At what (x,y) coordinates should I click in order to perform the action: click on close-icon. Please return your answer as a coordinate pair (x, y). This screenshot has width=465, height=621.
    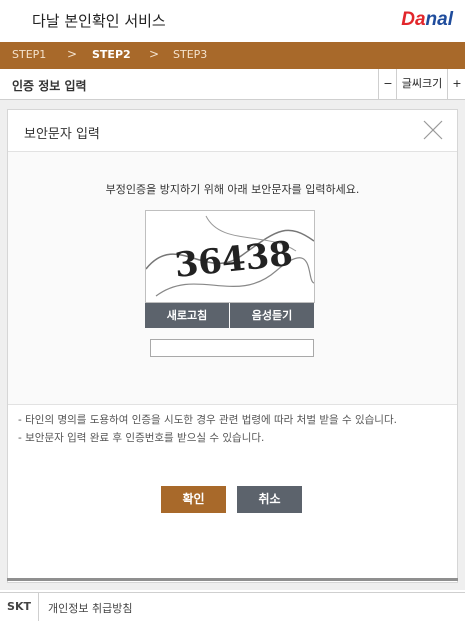
    Looking at the image, I should click on (433, 130).